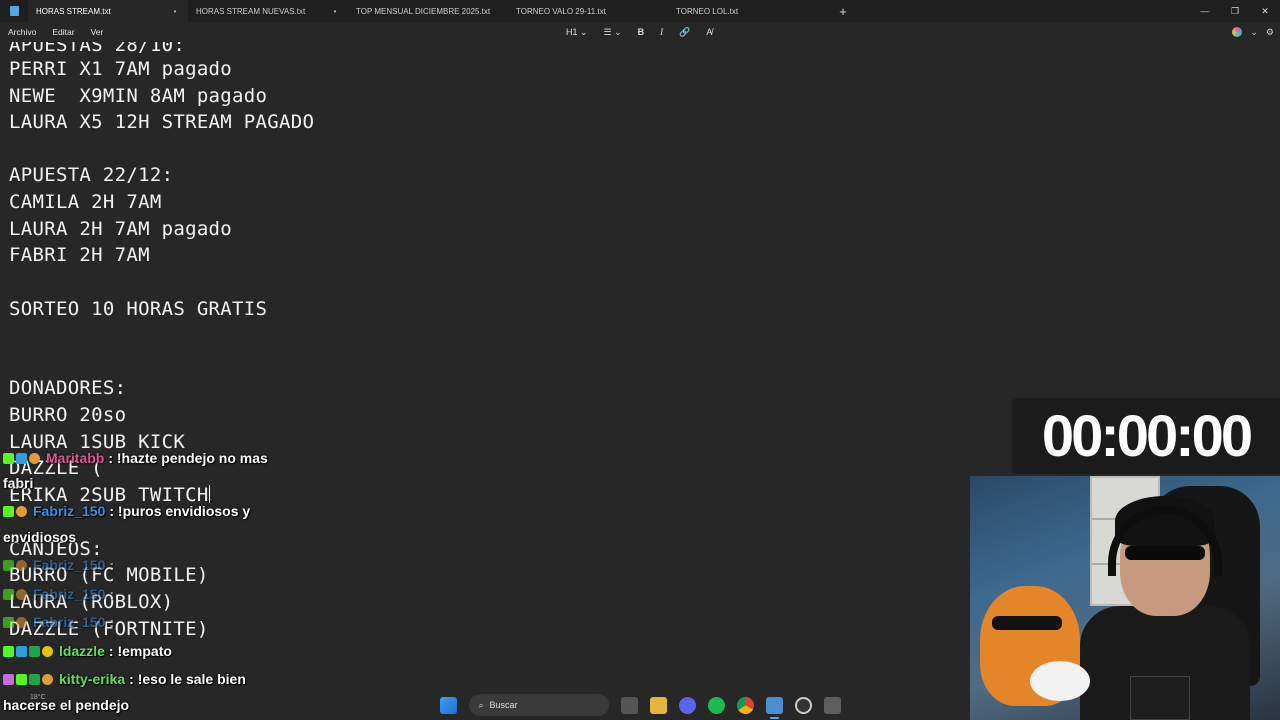 The width and height of the screenshot is (1280, 720). What do you see at coordinates (658, 705) in the screenshot?
I see `file-explorer-icon` at bounding box center [658, 705].